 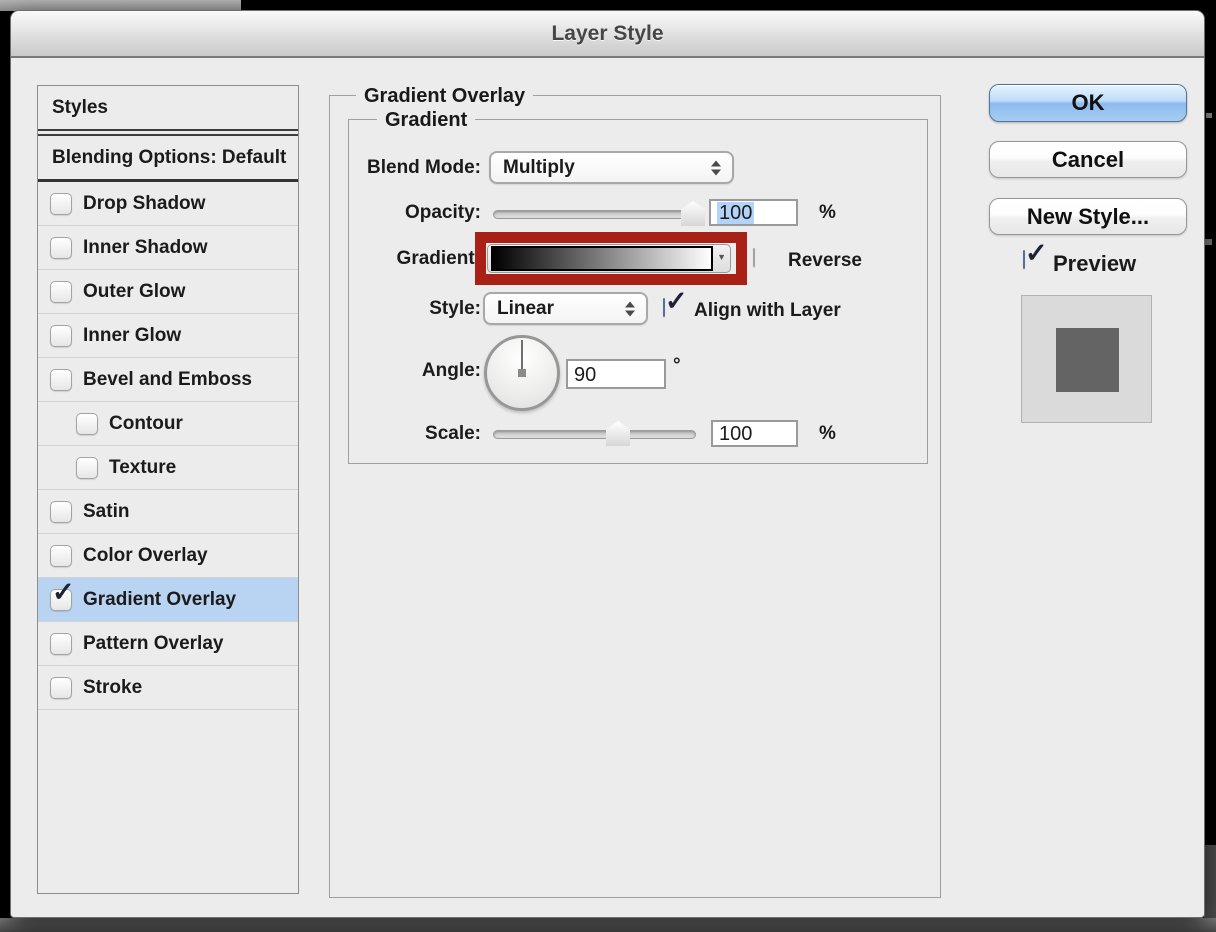 What do you see at coordinates (451, 370) in the screenshot?
I see `angle-label: Angle:` at bounding box center [451, 370].